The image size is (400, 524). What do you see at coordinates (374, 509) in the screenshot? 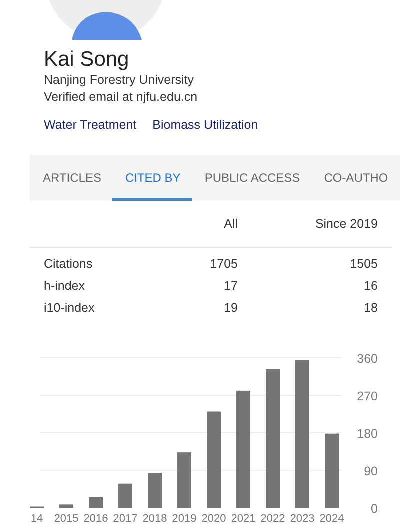
I see `axis-tick-label: 0` at bounding box center [374, 509].